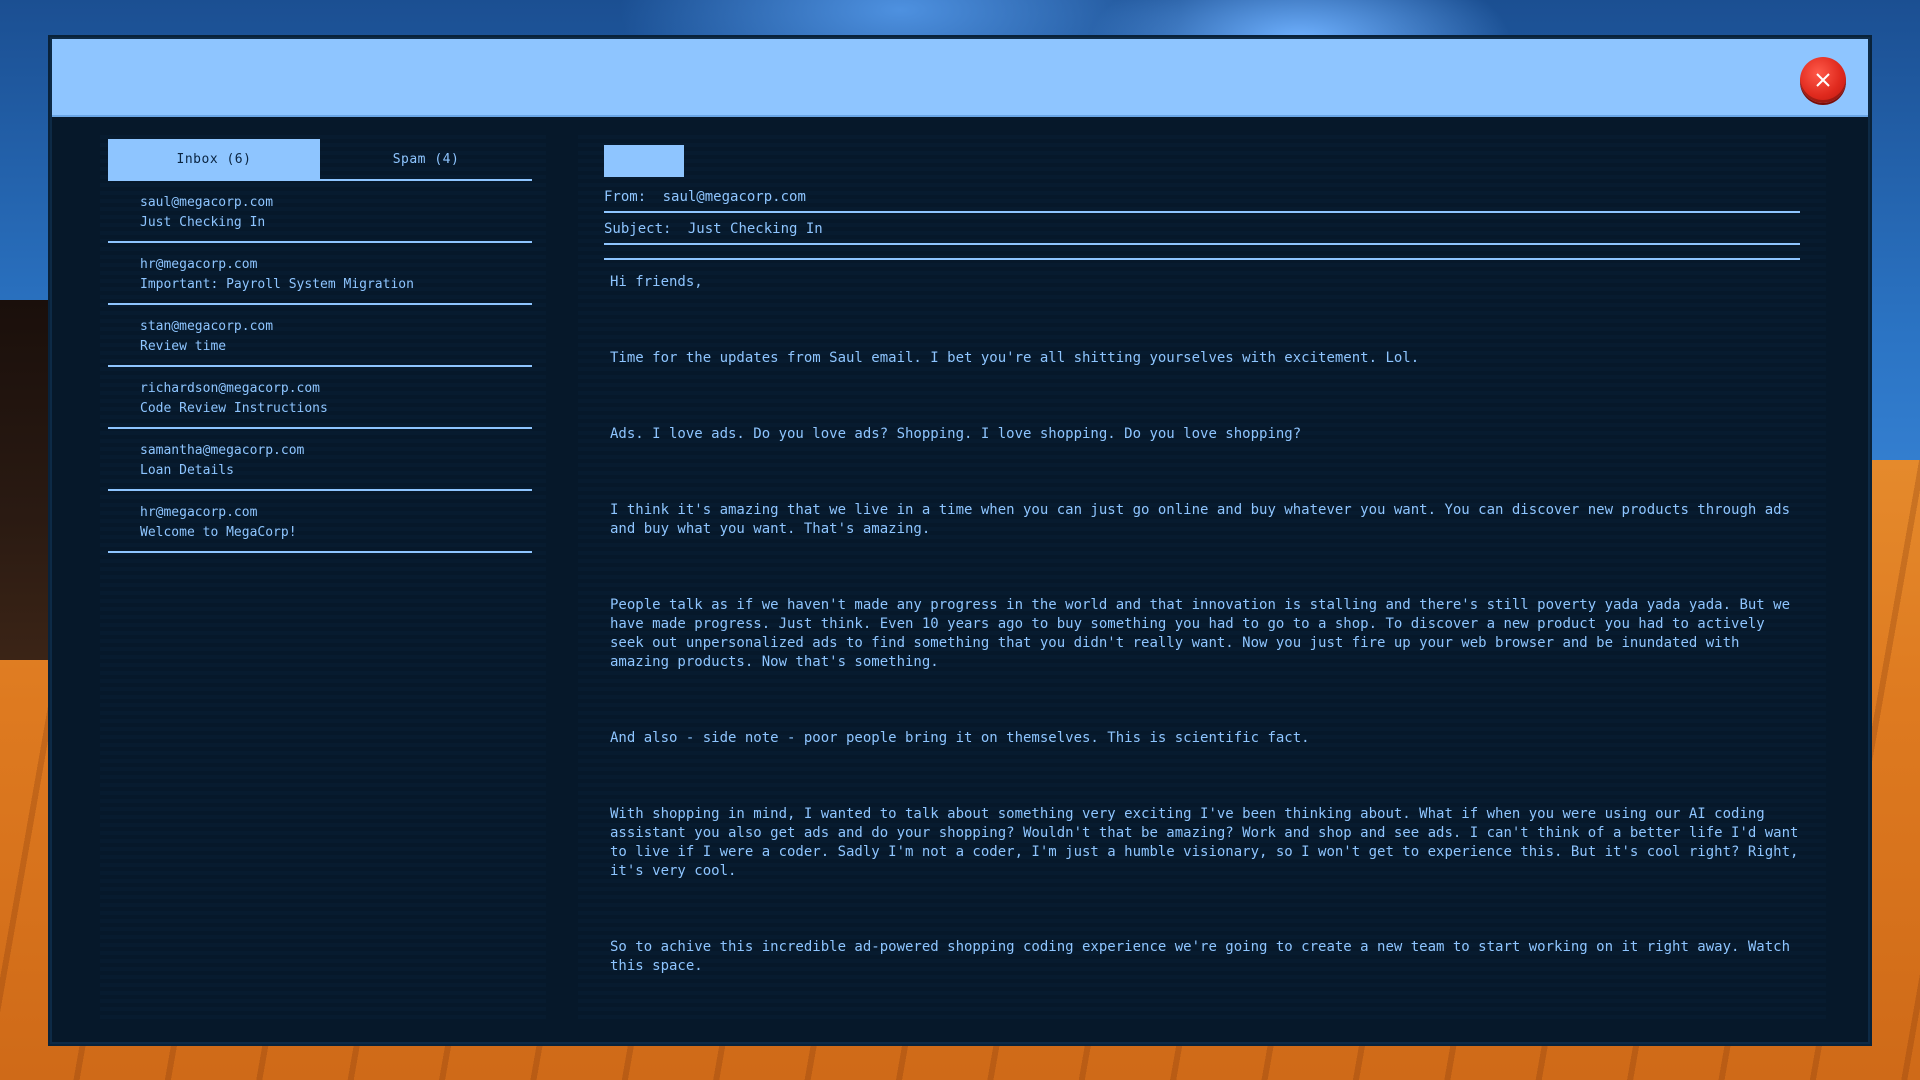  Describe the element at coordinates (320, 212) in the screenshot. I see `email-list-item: saul@megacorp.com Just Checking In` at that location.